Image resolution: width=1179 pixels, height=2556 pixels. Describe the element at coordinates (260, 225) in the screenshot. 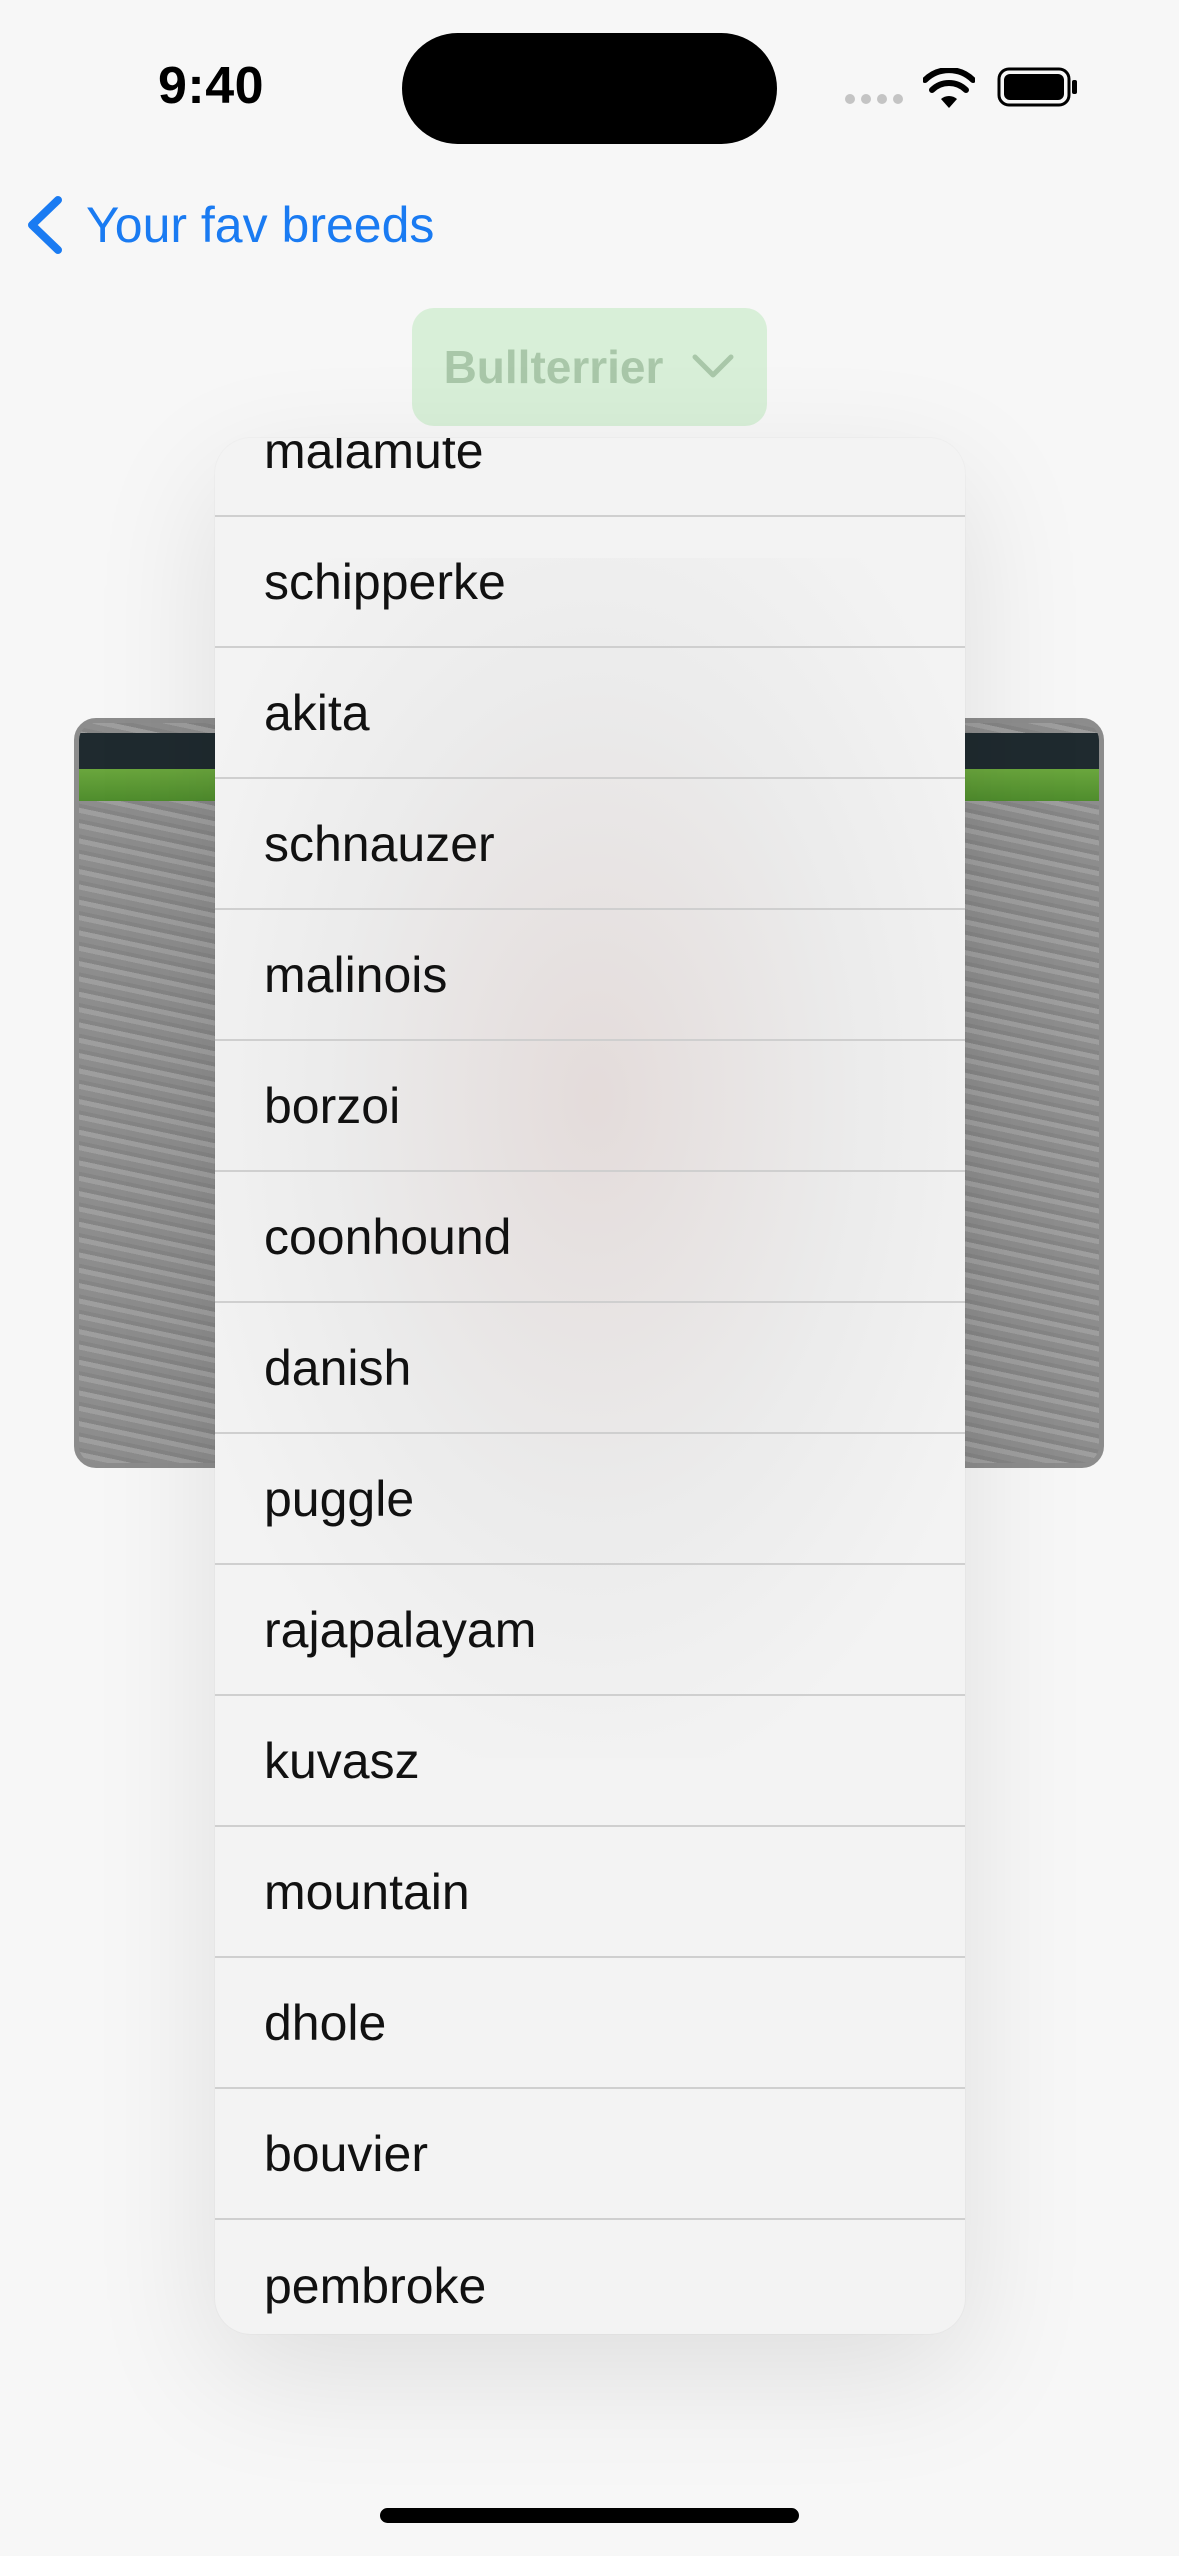

I see `back-button-label: Your fav breeds` at that location.